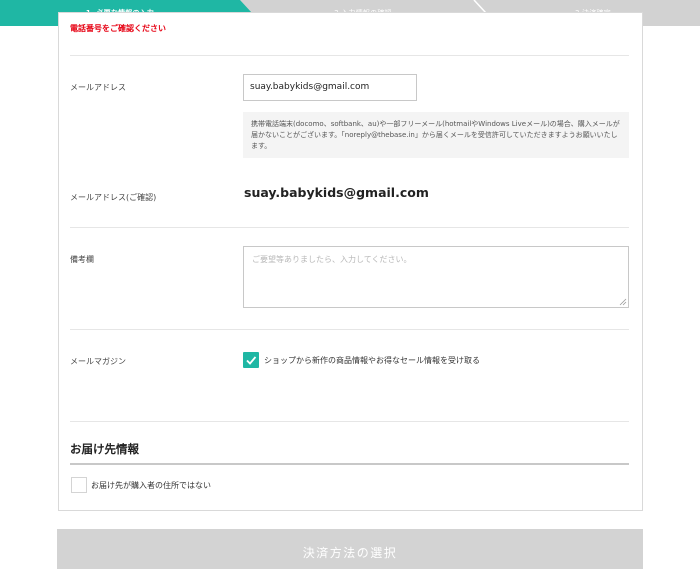 The image size is (700, 577). Describe the element at coordinates (350, 549) in the screenshot. I see `select-payment-button: 決済方法の選択` at that location.